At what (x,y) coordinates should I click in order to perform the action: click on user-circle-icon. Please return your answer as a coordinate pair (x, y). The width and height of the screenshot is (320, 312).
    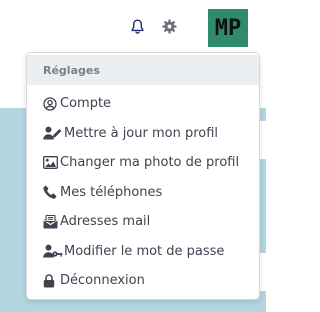
    Looking at the image, I should click on (51, 104).